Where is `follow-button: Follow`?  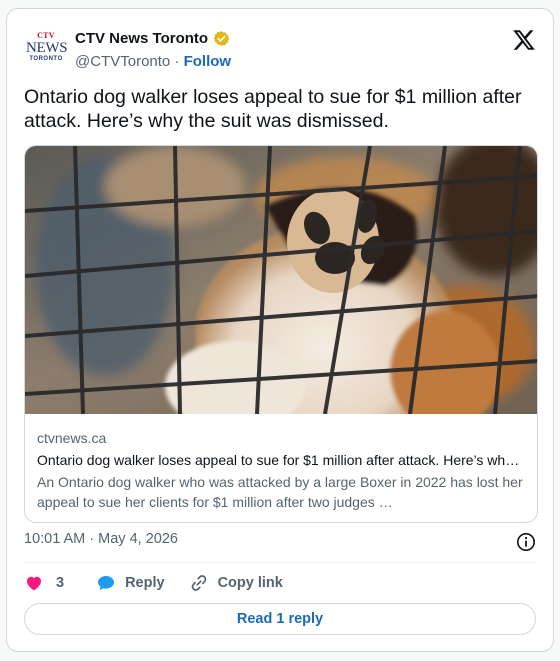 follow-button: Follow is located at coordinates (208, 61).